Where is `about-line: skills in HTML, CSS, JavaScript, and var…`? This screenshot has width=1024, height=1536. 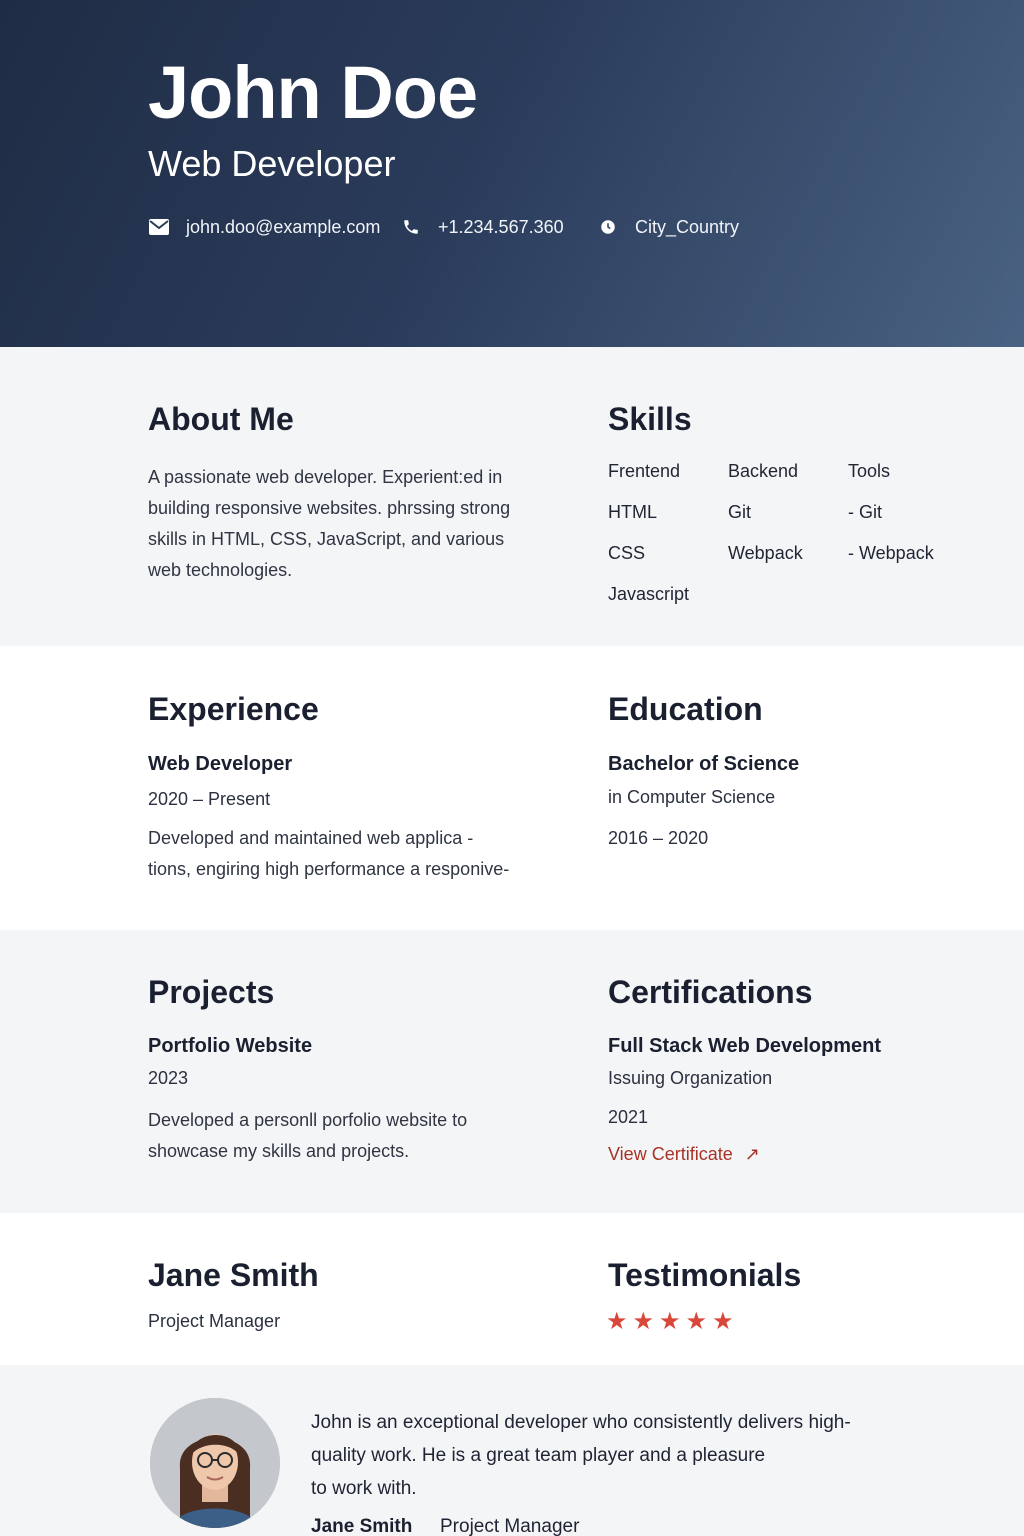 about-line: skills in HTML, CSS, JavaScript, and var… is located at coordinates (326, 539).